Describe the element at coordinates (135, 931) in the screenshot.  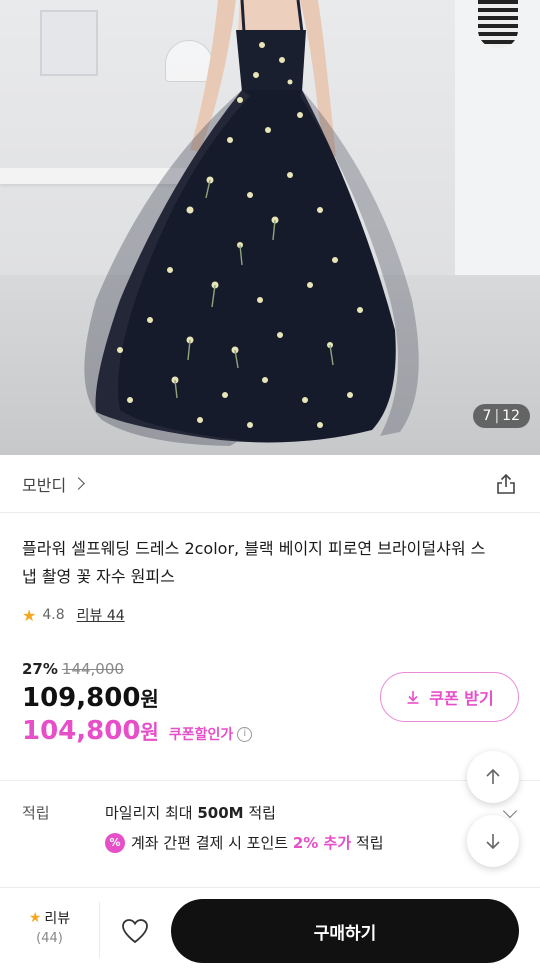
I see `heart-icon` at that location.